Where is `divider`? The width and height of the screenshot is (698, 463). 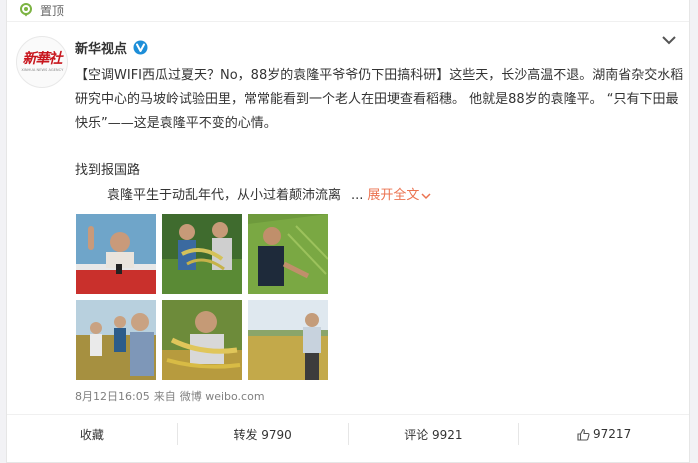
divider is located at coordinates (348, 21).